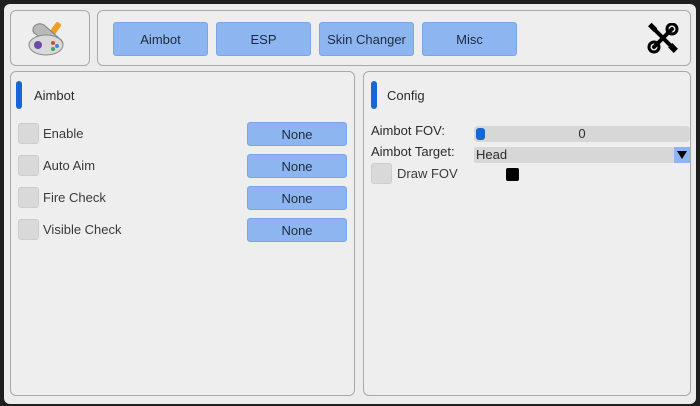 The image size is (700, 406). Describe the element at coordinates (19, 95) in the screenshot. I see `aimbot-accent-bar` at that location.